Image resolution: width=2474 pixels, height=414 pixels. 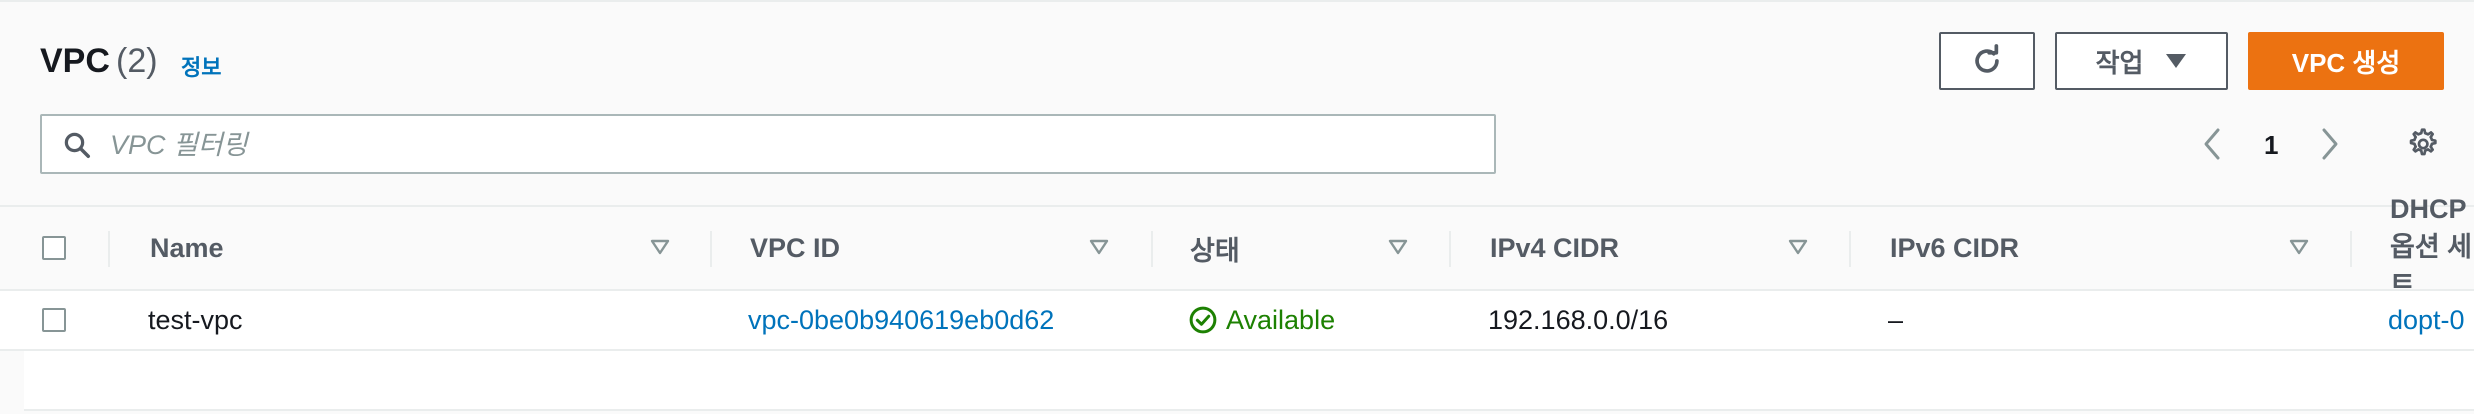 I want to click on gear-icon, so click(x=2423, y=142).